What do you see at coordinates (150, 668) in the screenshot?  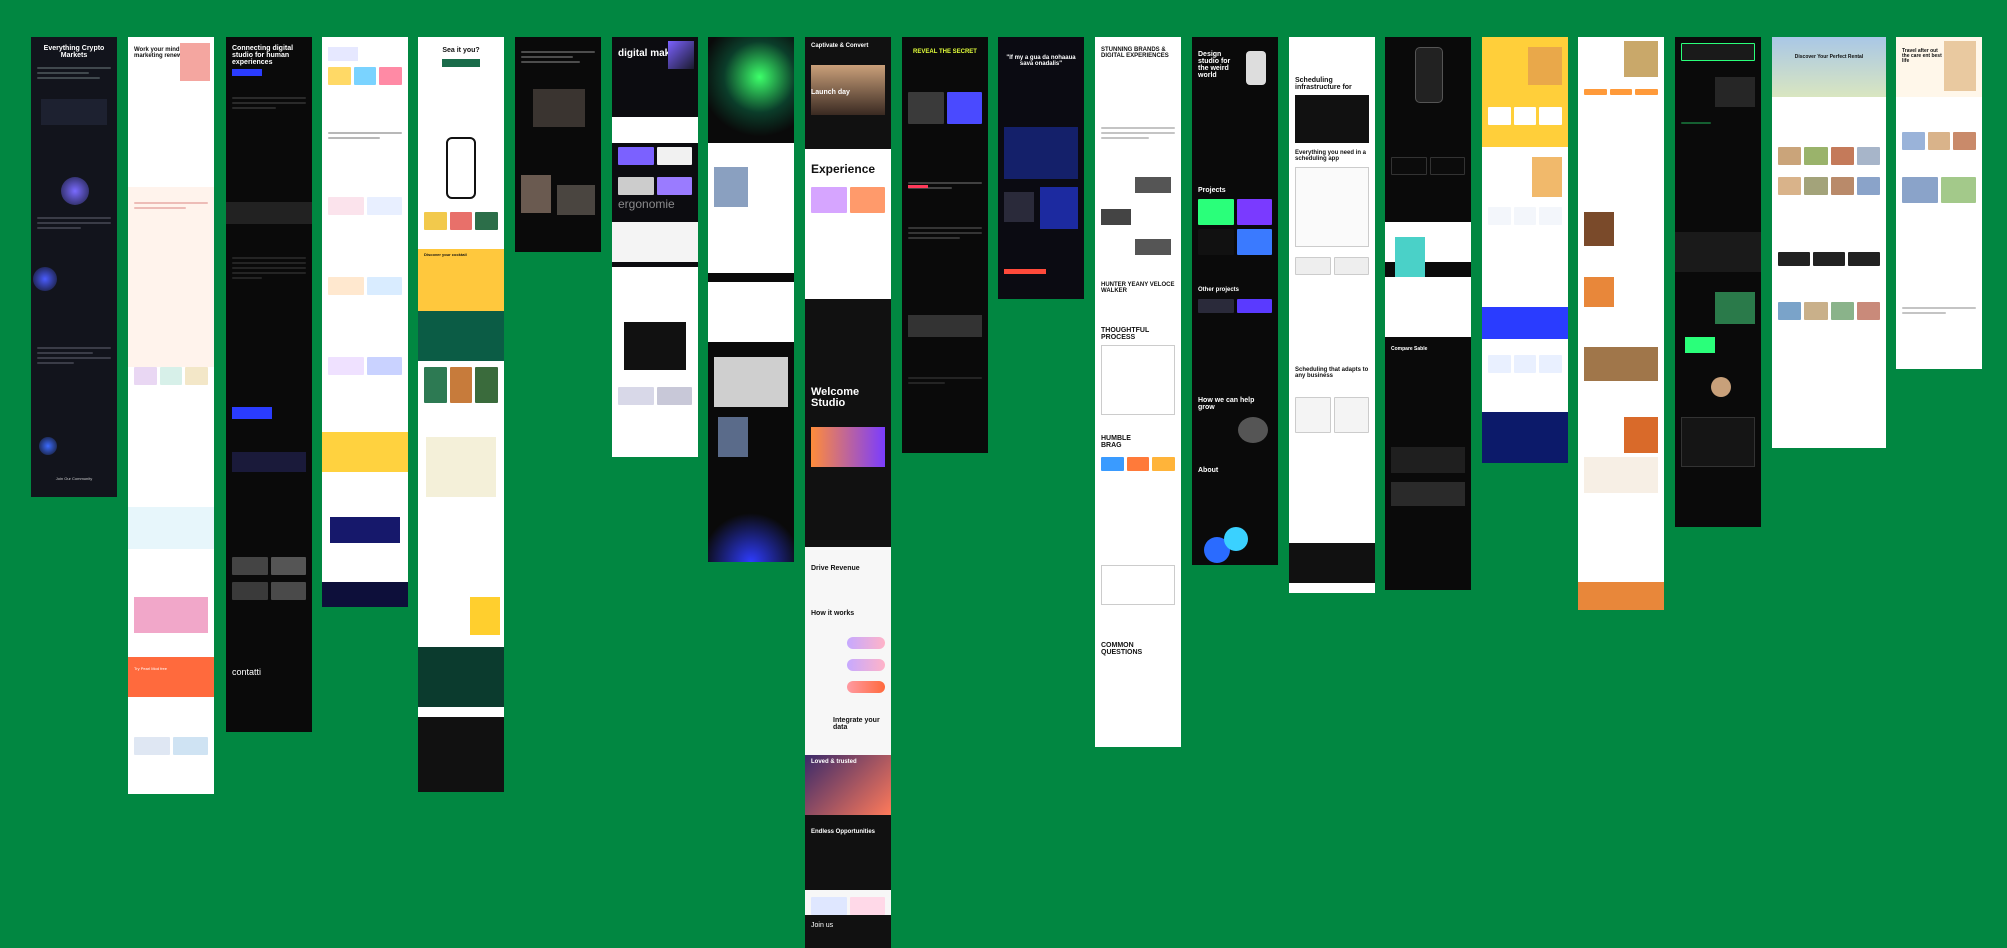 I see `thumbnail-footer: Try Pearl Mod free` at bounding box center [150, 668].